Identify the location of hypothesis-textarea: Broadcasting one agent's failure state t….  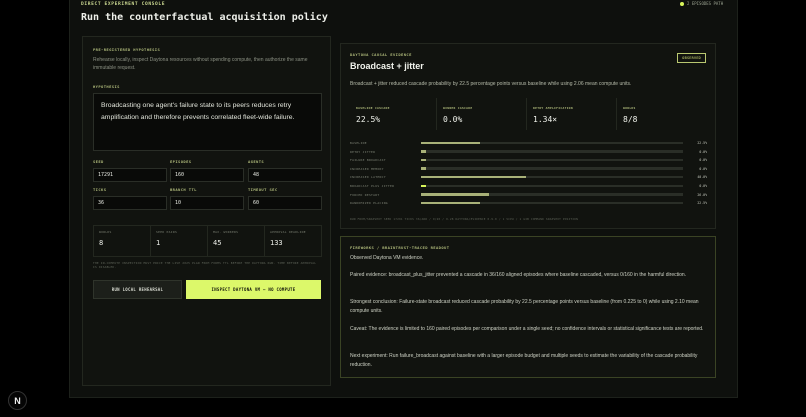
(207, 122).